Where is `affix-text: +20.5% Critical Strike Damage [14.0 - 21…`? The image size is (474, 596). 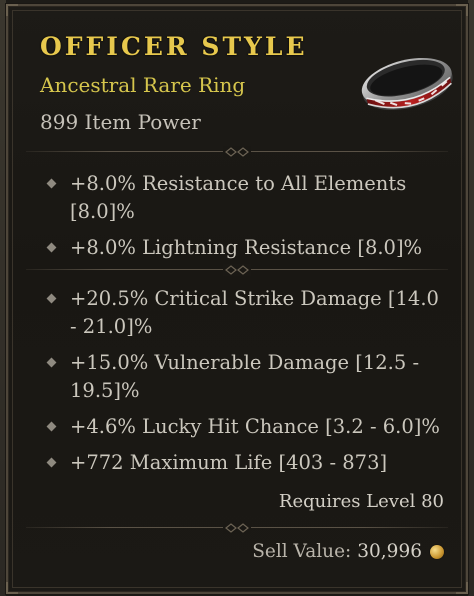
affix-text: +20.5% Critical Strike Damage [14.0 - 21… is located at coordinates (254, 312).